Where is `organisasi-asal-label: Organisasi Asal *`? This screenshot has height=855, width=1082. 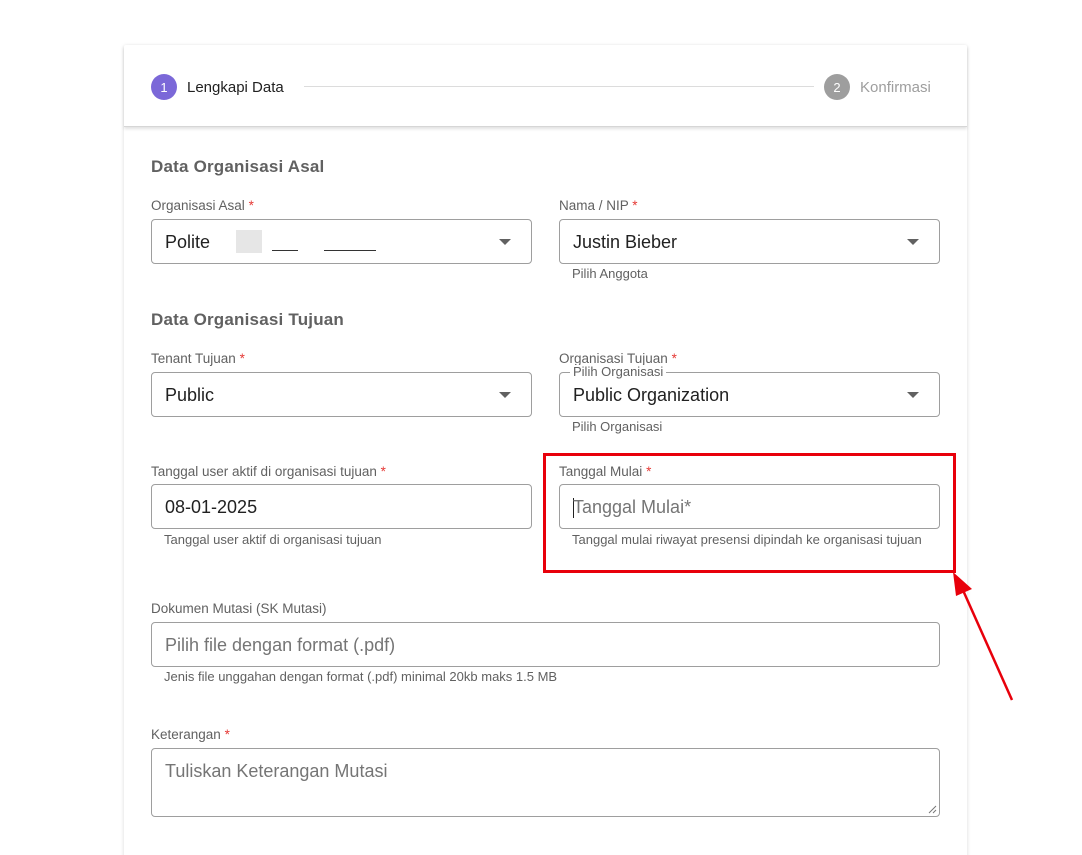
organisasi-asal-label: Organisasi Asal * is located at coordinates (202, 205).